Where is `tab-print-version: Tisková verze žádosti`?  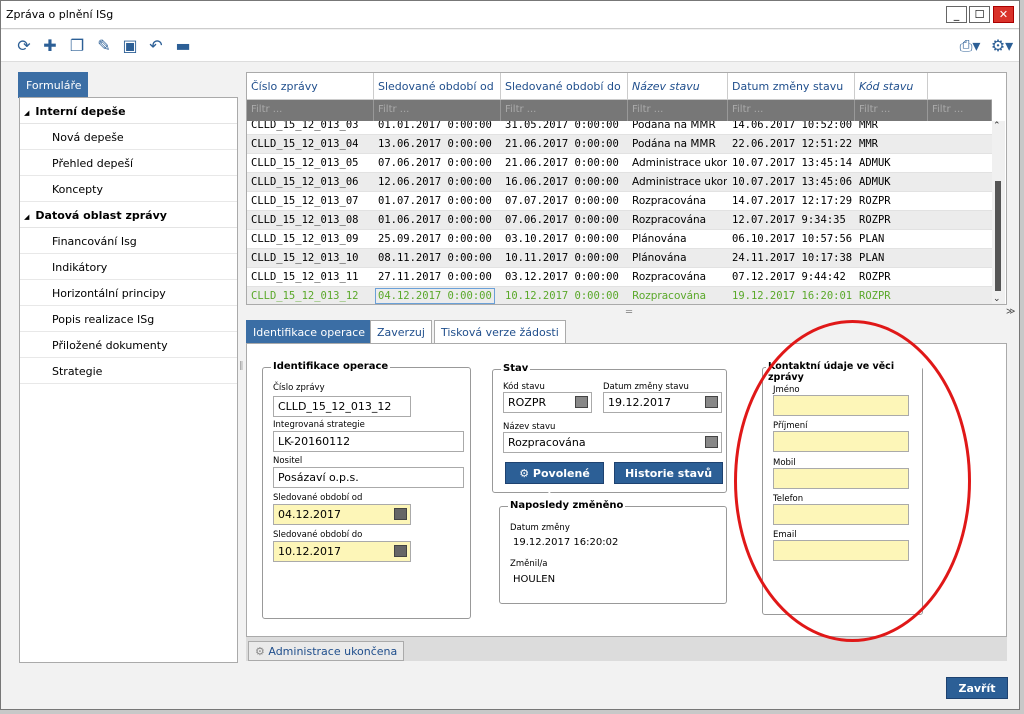
tab-print-version: Tisková verze žádosti is located at coordinates (500, 332).